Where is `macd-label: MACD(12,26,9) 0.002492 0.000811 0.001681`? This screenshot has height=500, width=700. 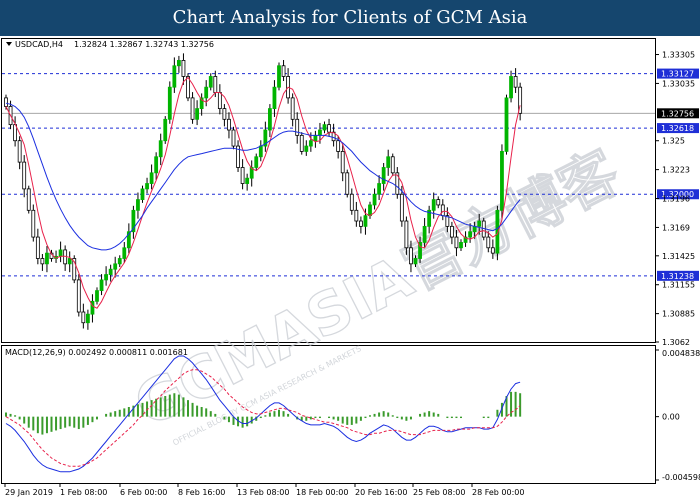 macd-label: MACD(12,26,9) 0.002492 0.000811 0.001681 is located at coordinates (96, 352).